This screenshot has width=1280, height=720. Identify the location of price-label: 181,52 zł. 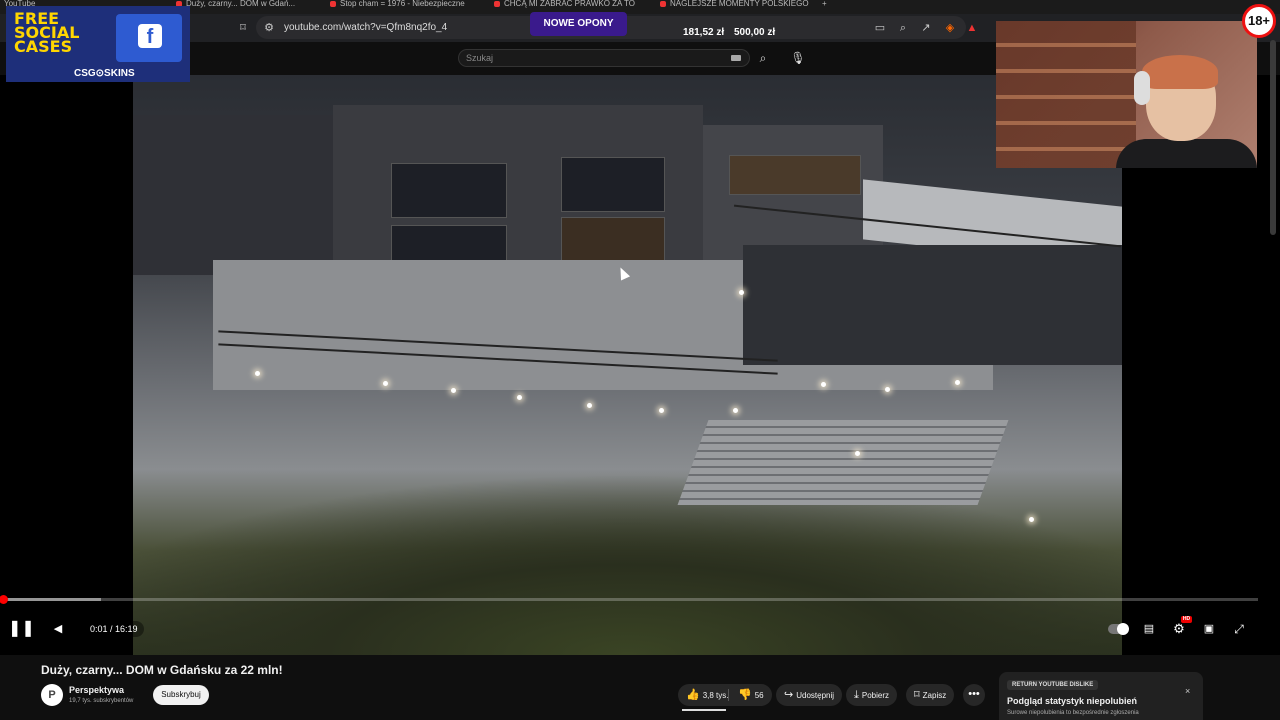
(704, 32).